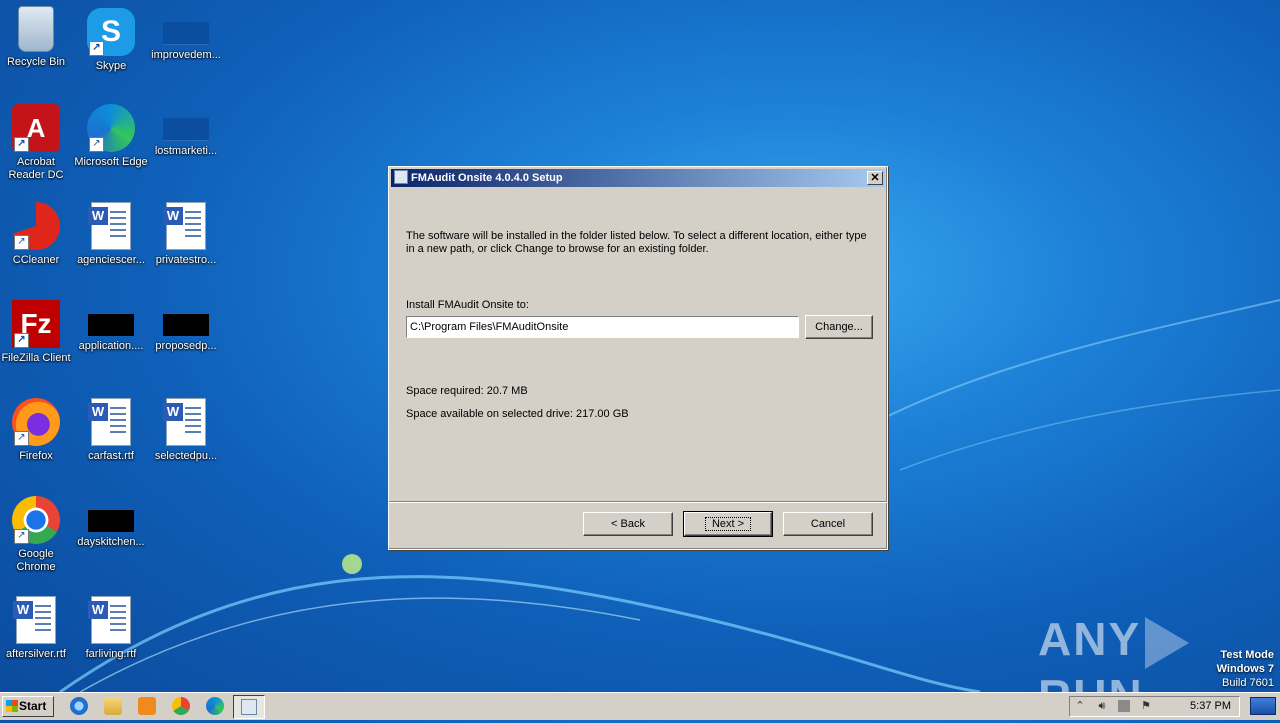 The height and width of the screenshot is (723, 1280). I want to click on desktop-icon-edge: ↗ Microsoft Edge, so click(111, 136).